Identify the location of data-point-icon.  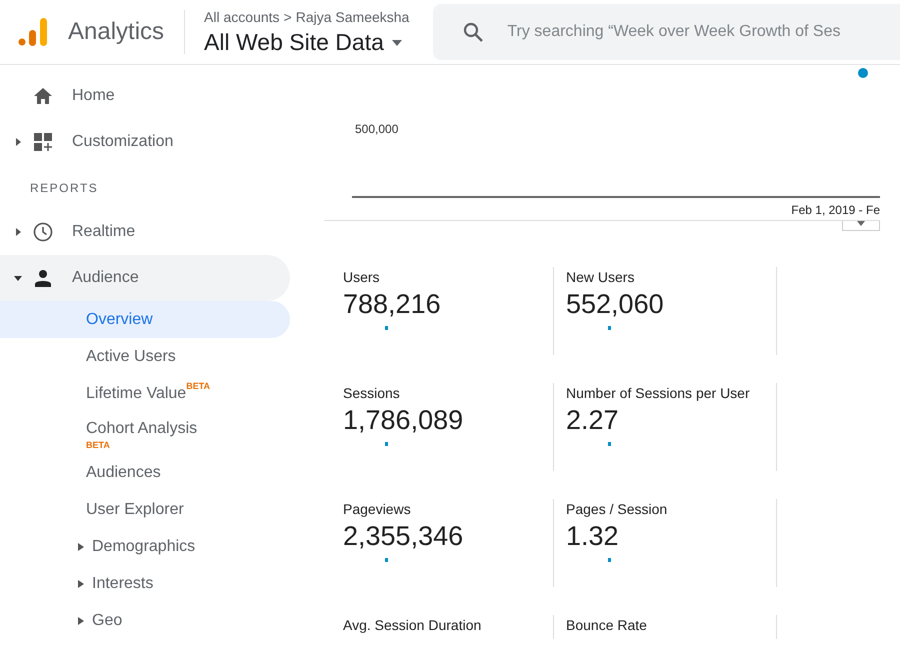
(863, 73).